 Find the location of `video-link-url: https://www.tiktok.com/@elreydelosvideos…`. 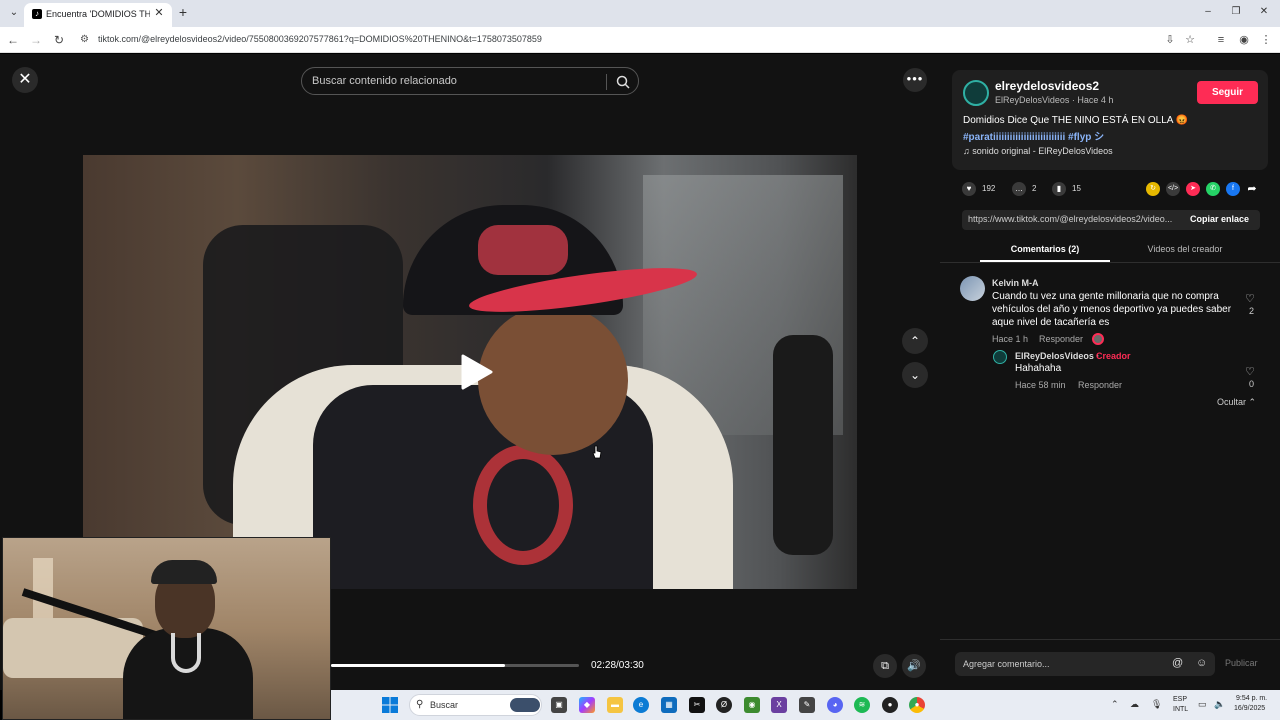

video-link-url: https://www.tiktok.com/@elreydelosvideos… is located at coordinates (1073, 219).